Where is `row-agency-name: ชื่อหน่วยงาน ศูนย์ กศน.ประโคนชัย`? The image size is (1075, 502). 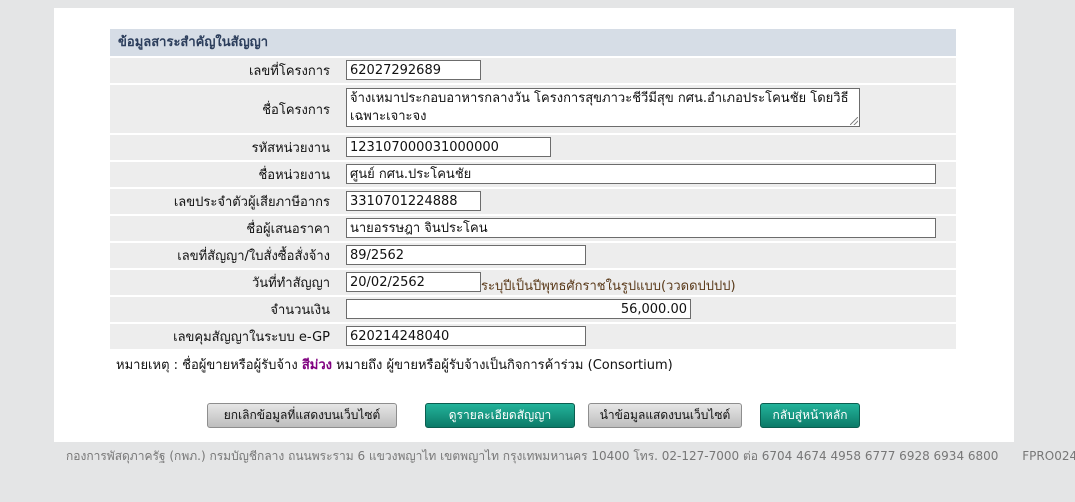 row-agency-name: ชื่อหน่วยงาน ศูนย์ กศน.ประโคนชัย is located at coordinates (533, 174).